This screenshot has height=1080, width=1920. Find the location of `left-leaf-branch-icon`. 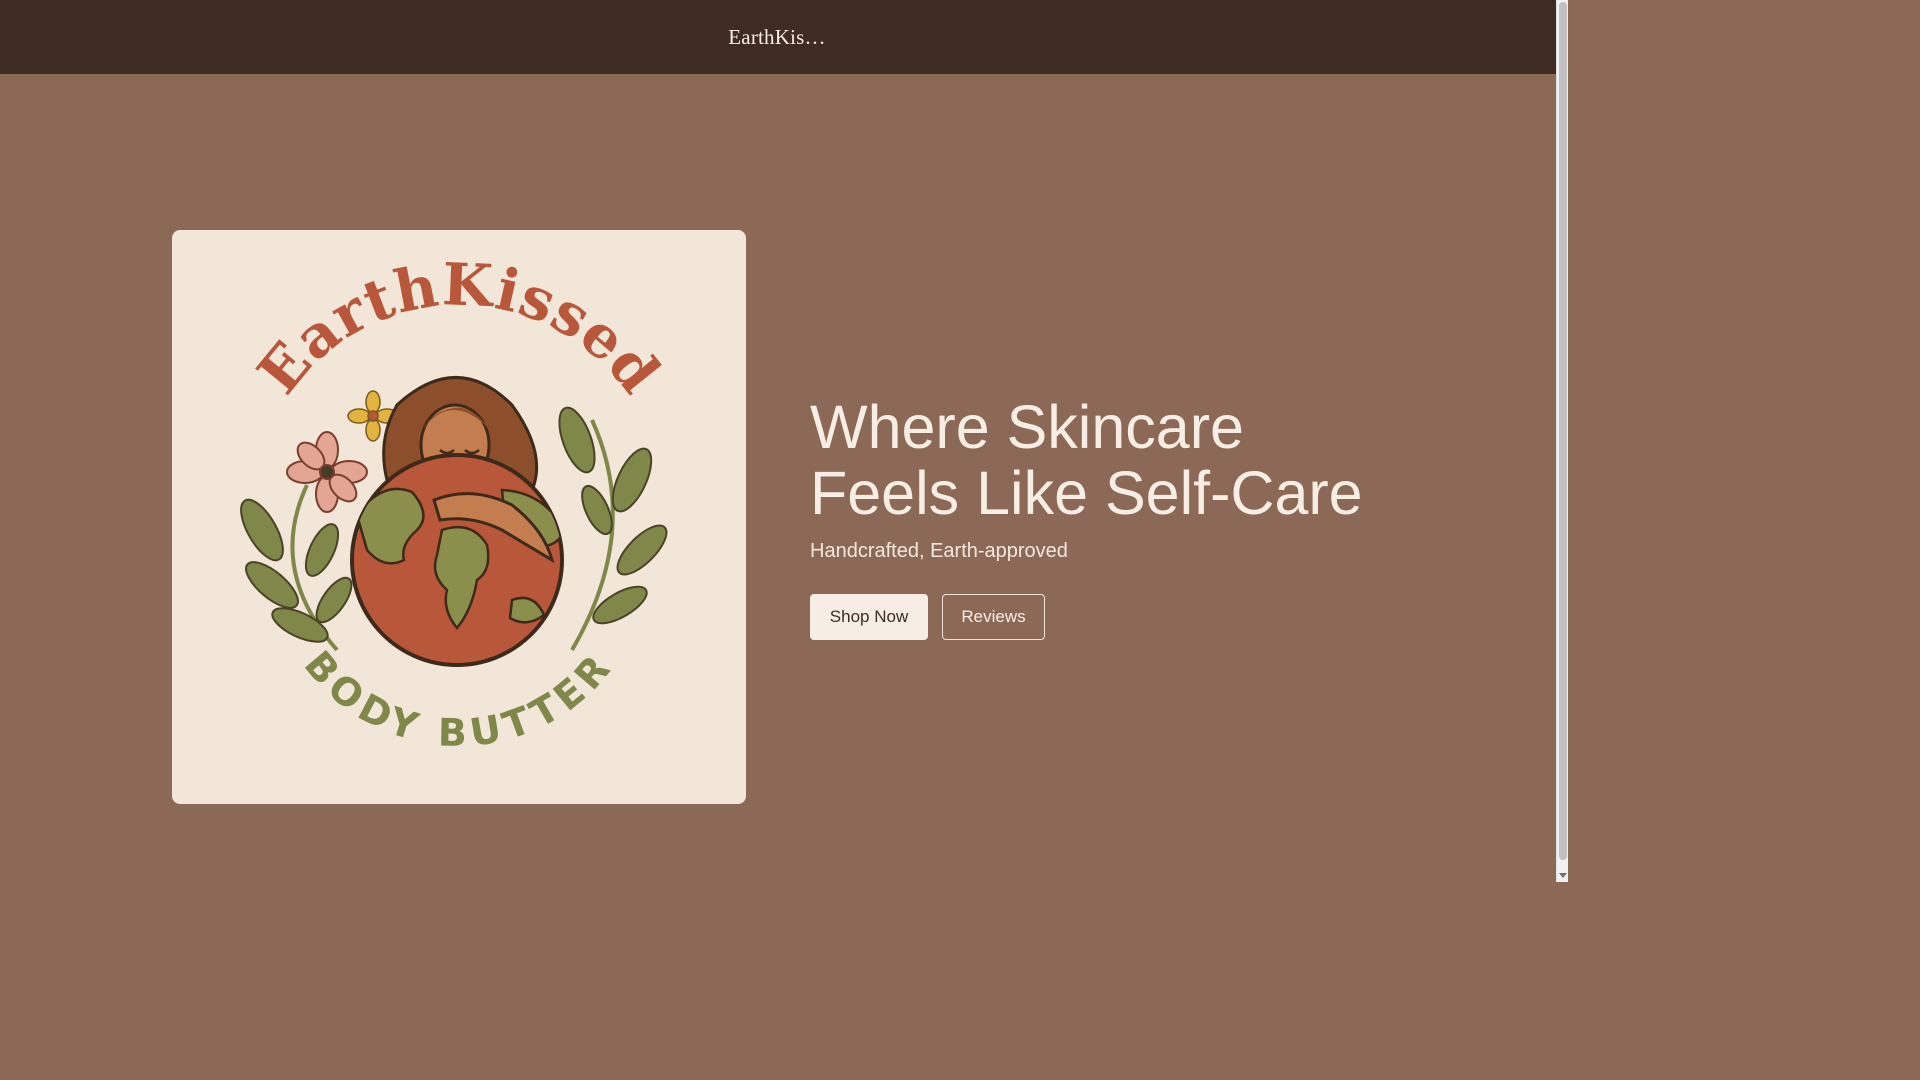

left-leaf-branch-icon is located at coordinates (296, 568).